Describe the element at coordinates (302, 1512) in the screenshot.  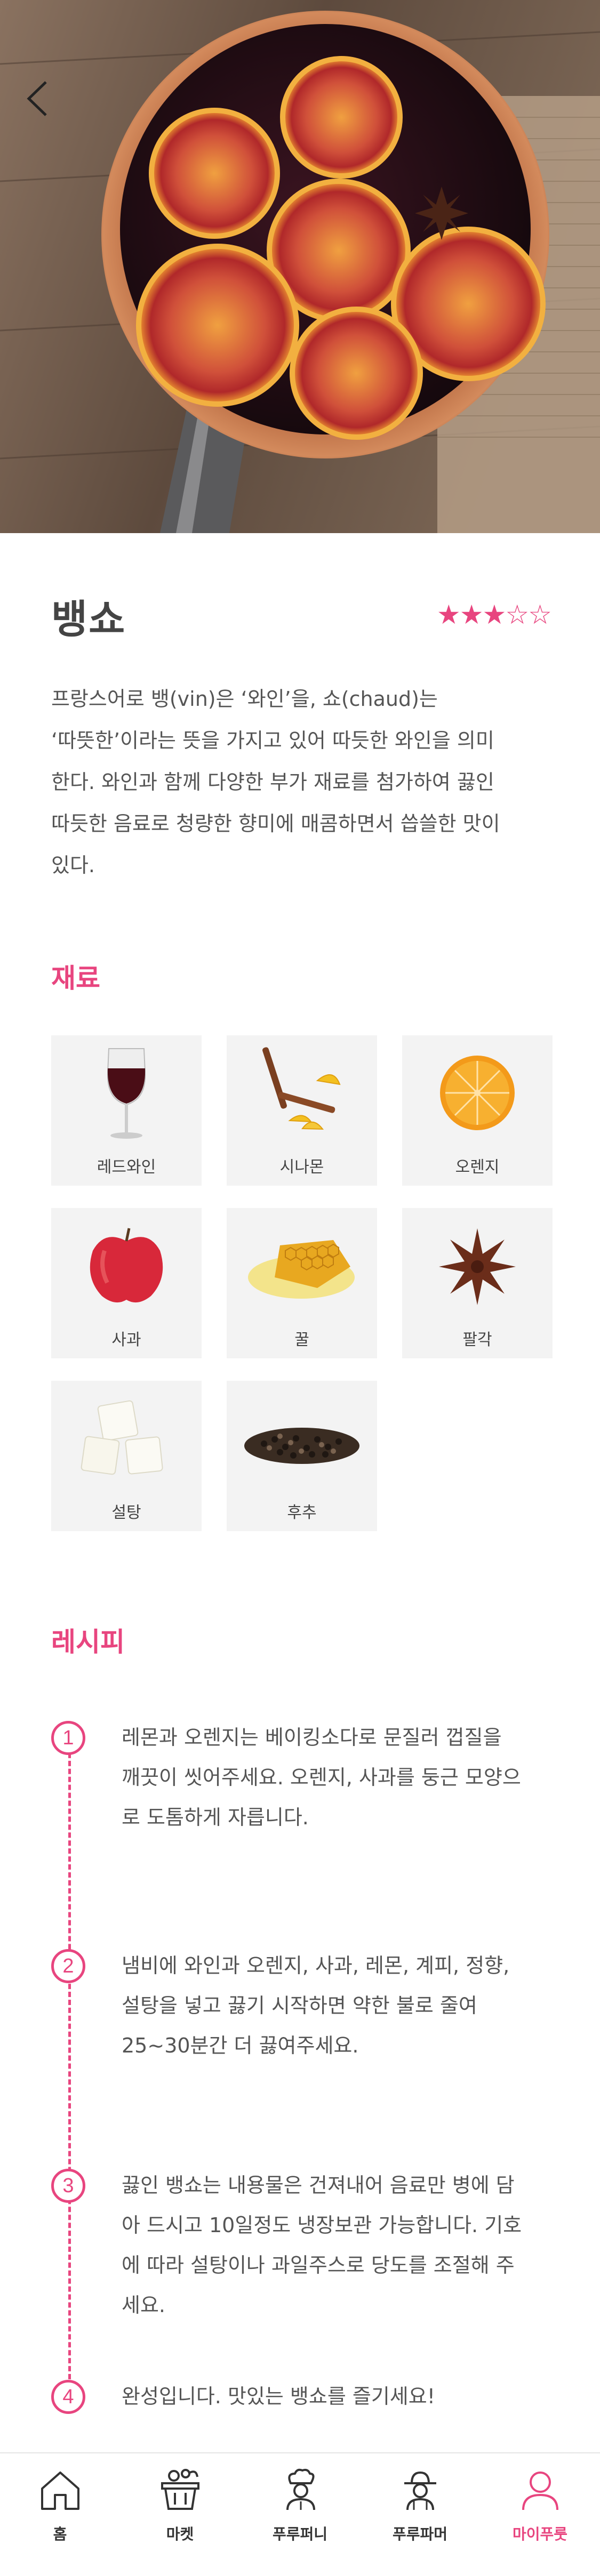
I see `ingredient-label: 후추` at that location.